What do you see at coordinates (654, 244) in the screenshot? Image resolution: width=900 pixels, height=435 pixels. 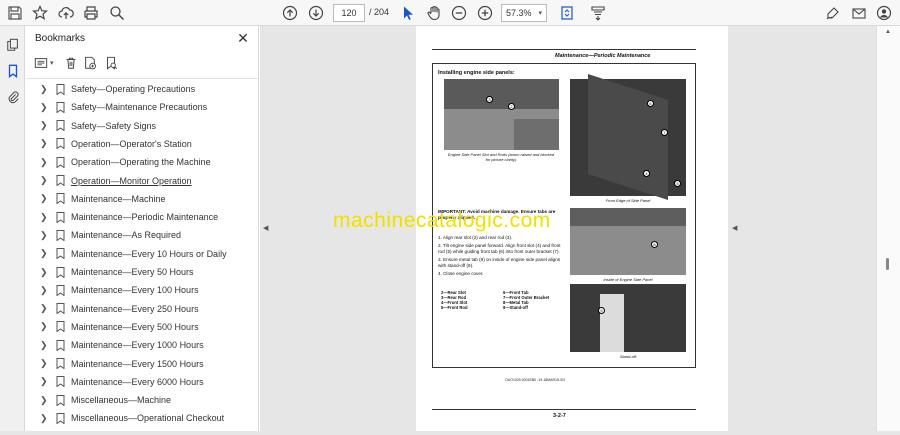 I see `callout-8: 8` at bounding box center [654, 244].